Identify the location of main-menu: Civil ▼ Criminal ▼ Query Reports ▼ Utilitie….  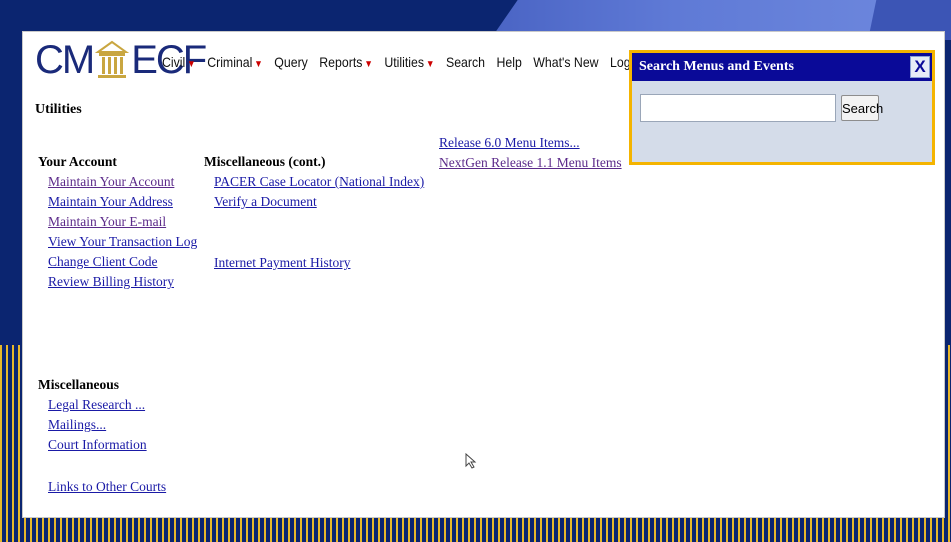
(412, 62).